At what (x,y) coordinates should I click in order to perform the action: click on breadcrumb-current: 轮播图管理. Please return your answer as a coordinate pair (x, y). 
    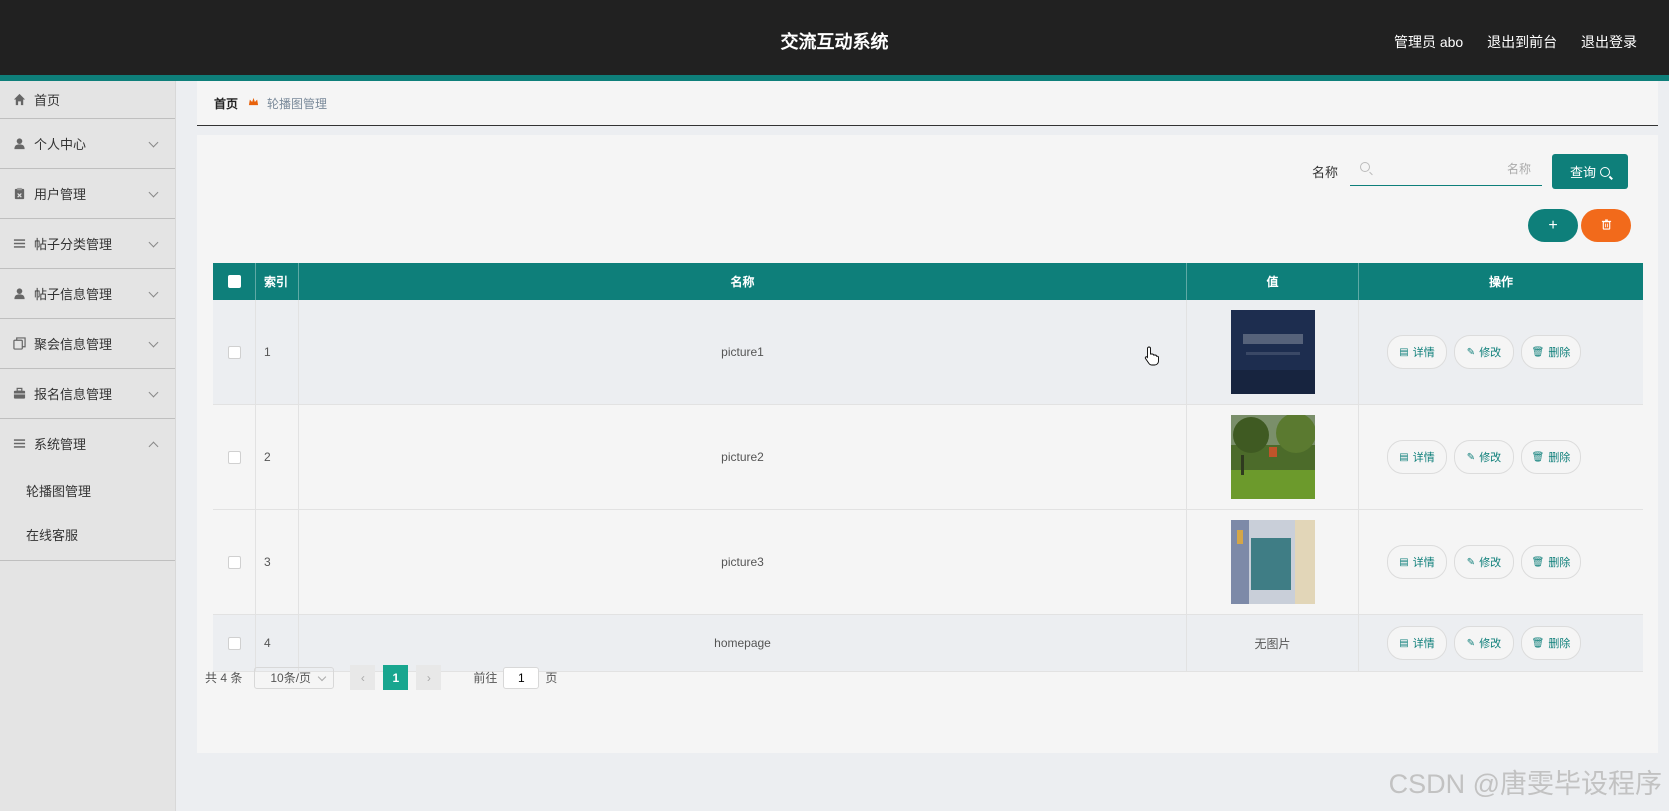
    Looking at the image, I should click on (297, 103).